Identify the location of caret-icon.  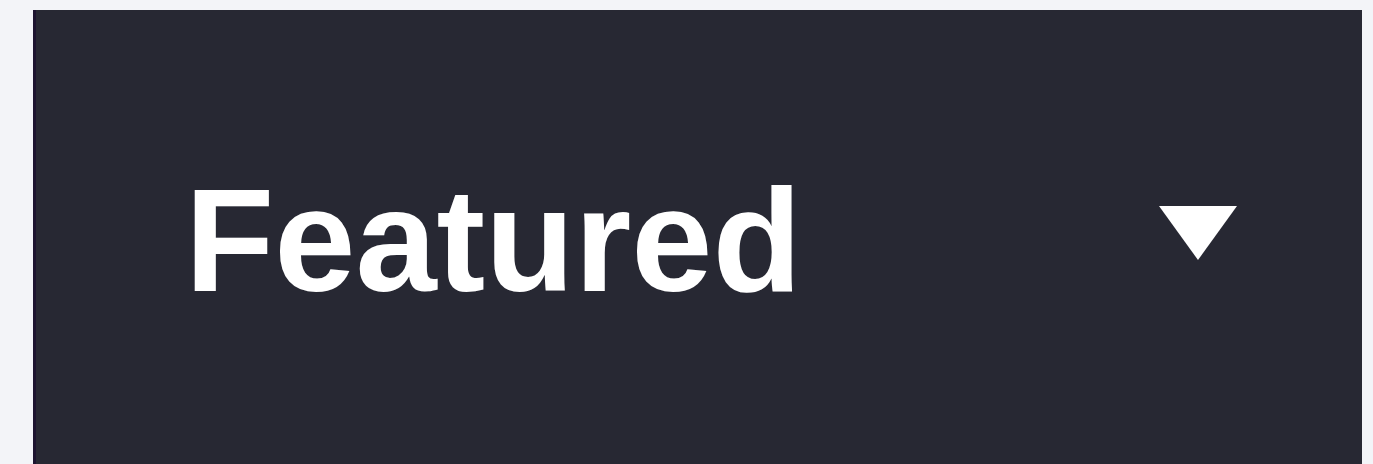
(1198, 233).